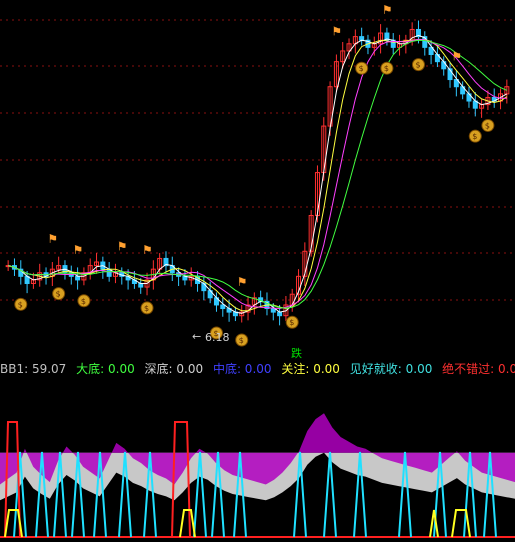  I want to click on legend-juebu: 绝不错过: 0.00, so click(478, 369).